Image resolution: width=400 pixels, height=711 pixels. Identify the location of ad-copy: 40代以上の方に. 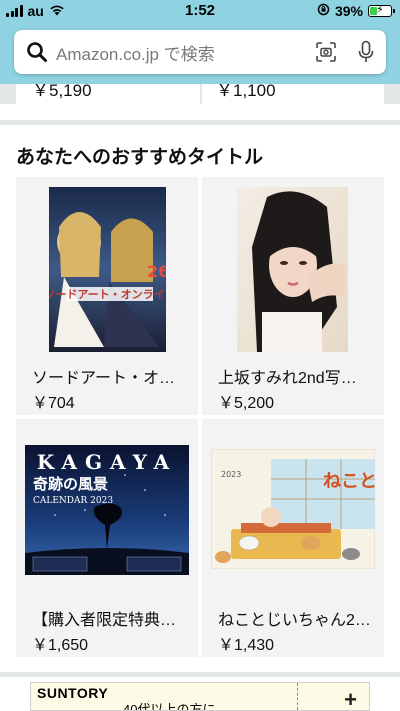
(169, 706).